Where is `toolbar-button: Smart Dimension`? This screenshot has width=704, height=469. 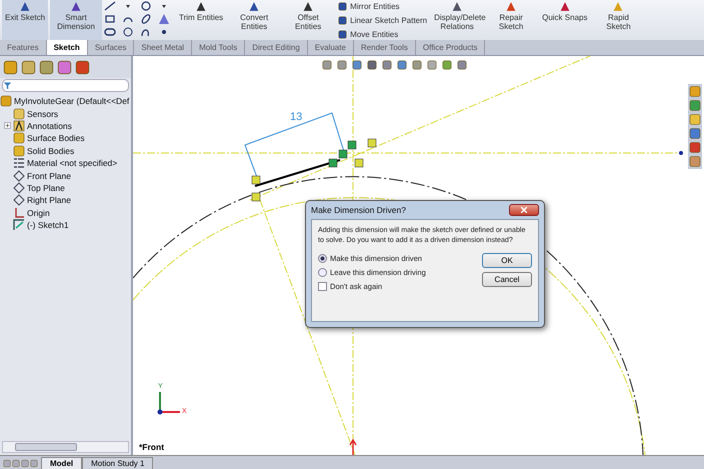 toolbar-button: Smart Dimension is located at coordinates (76, 20).